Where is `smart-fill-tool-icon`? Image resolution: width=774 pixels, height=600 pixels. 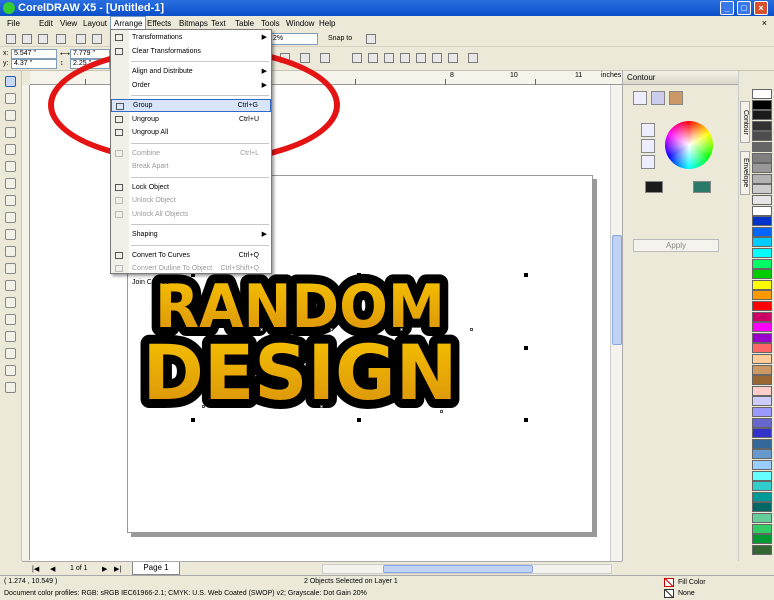 smart-fill-tool-icon is located at coordinates (10, 166).